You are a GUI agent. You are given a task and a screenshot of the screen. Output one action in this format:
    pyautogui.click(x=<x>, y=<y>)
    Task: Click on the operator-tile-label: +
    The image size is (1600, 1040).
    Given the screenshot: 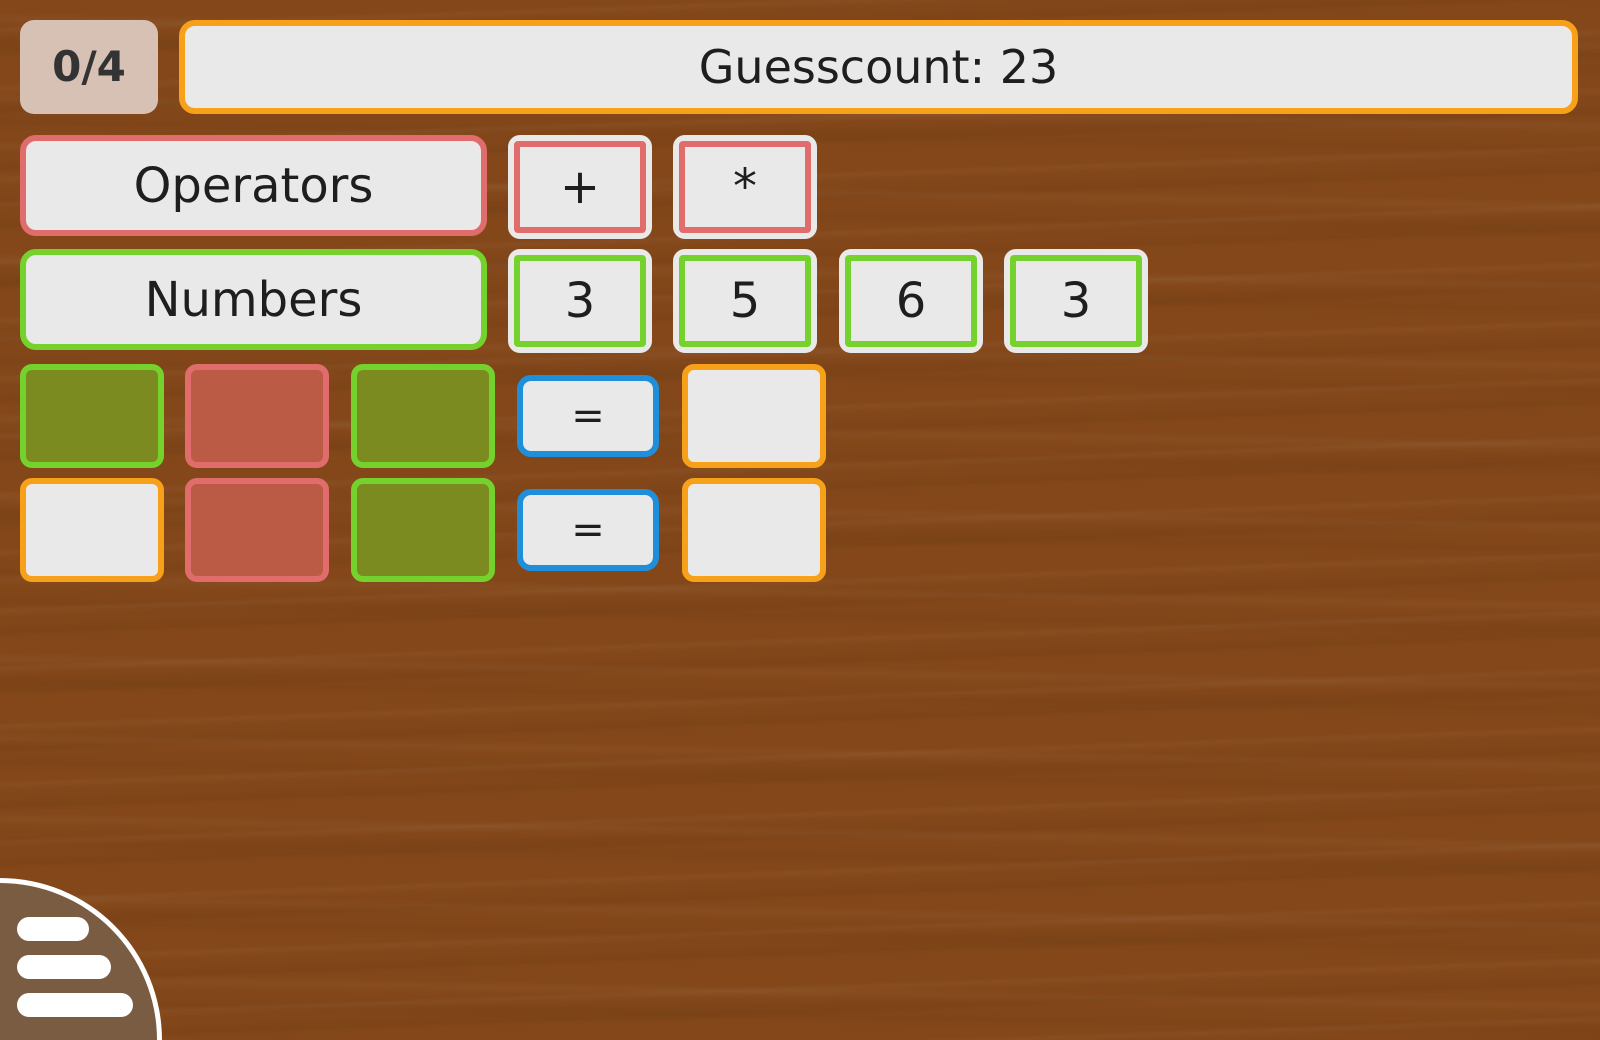 What is the action you would take?
    pyautogui.click(x=580, y=187)
    